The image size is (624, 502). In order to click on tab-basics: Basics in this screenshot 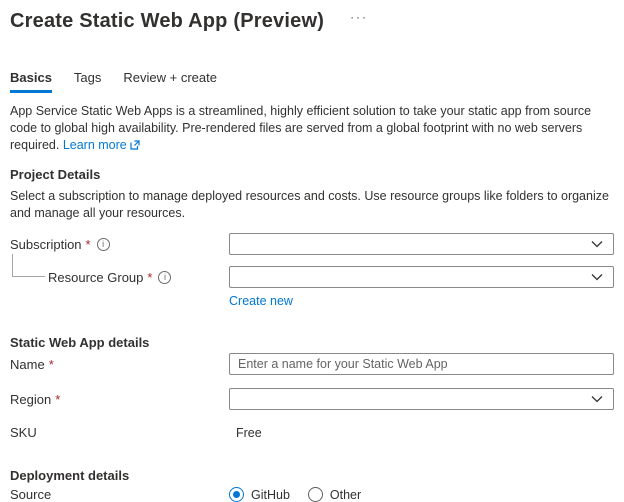, I will do `click(31, 81)`.